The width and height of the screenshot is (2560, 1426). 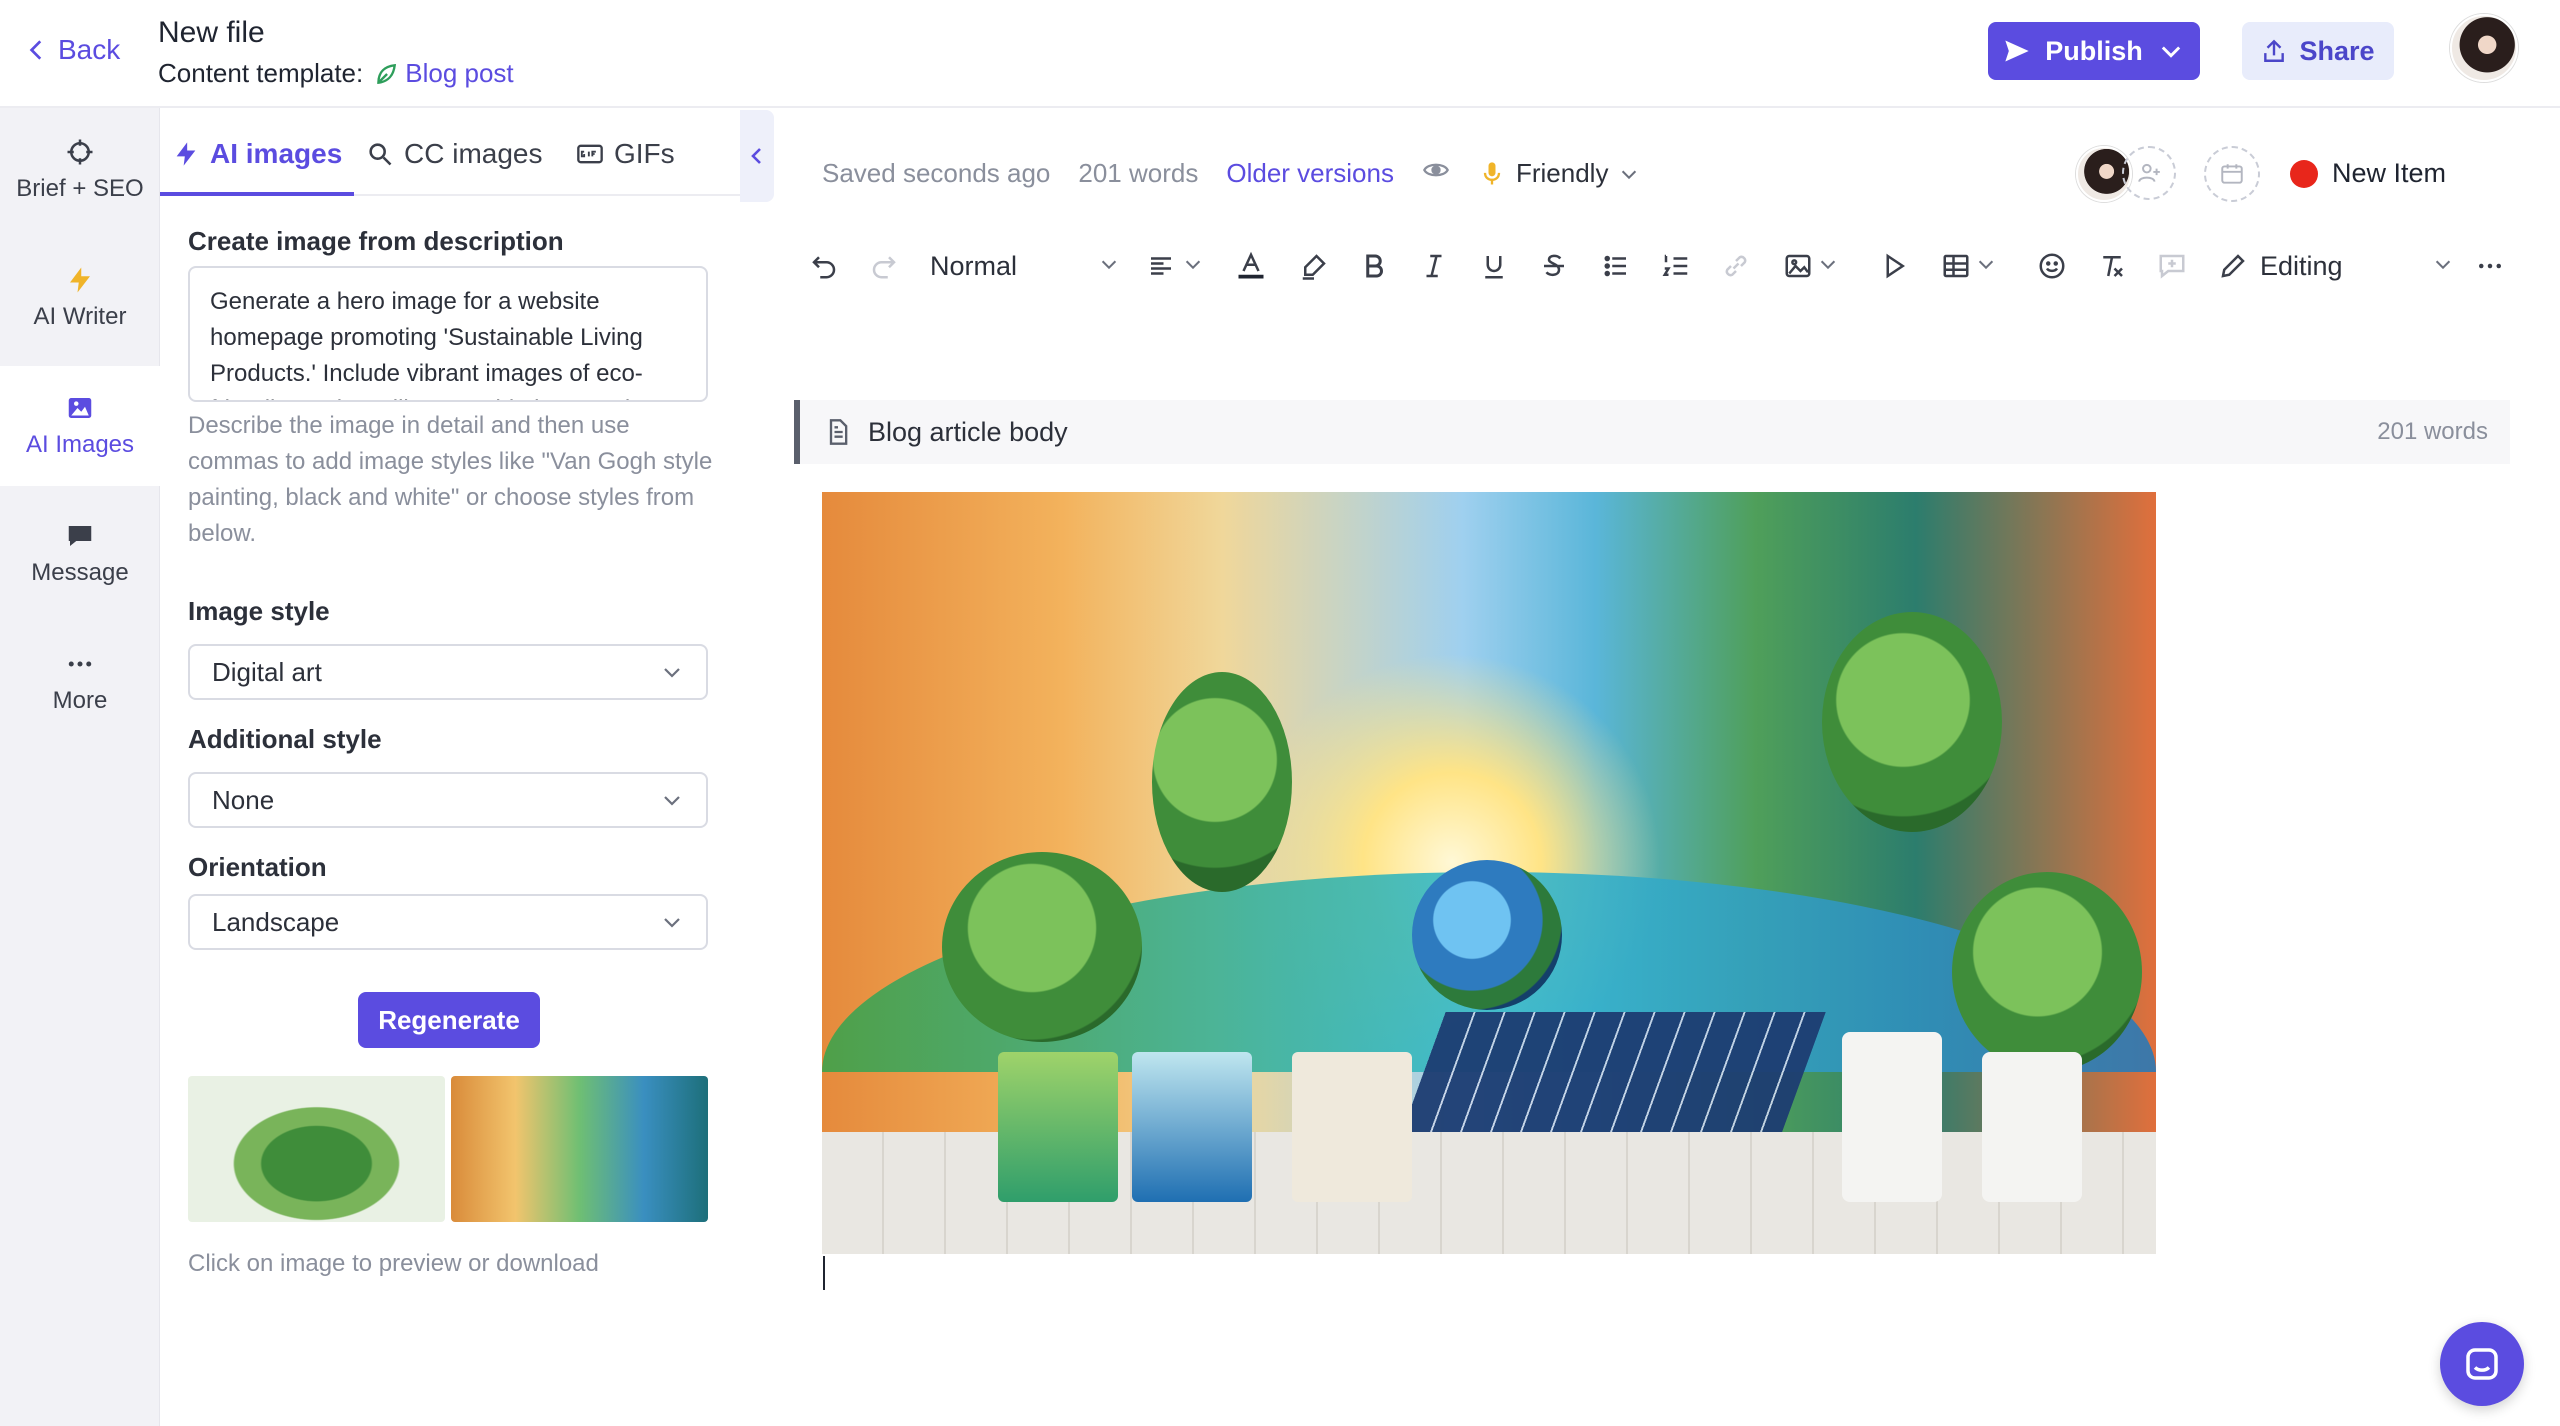 I want to click on rail-item-message: Message, so click(x=80, y=554).